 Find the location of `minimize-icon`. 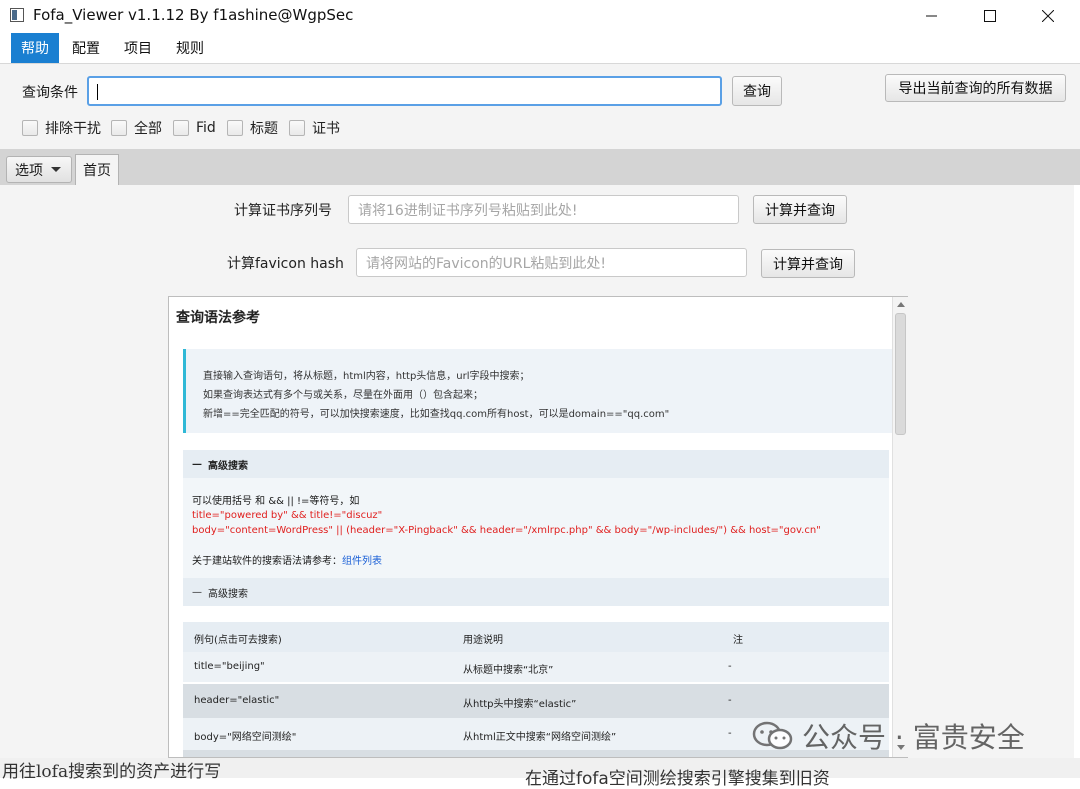

minimize-icon is located at coordinates (931, 16).